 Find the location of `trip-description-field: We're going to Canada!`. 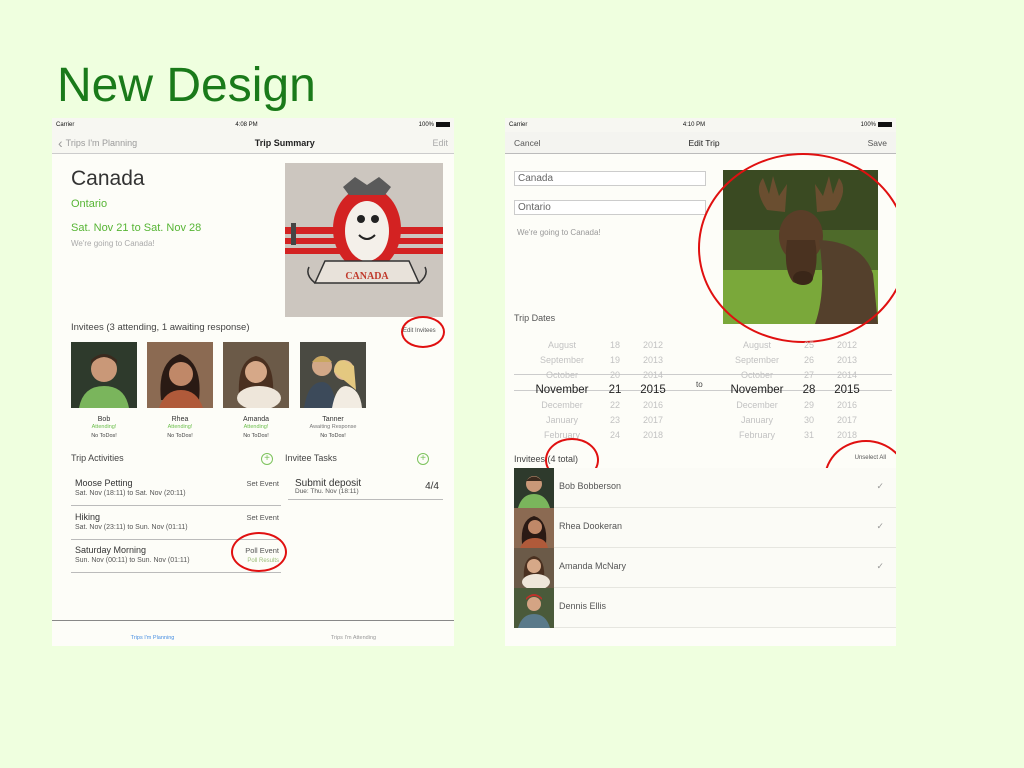

trip-description-field: We're going to Canada! is located at coordinates (610, 262).